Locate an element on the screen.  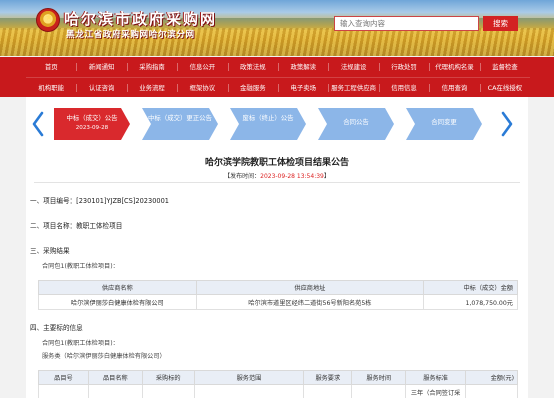
step-label: 合同变更 is located at coordinates (444, 122).